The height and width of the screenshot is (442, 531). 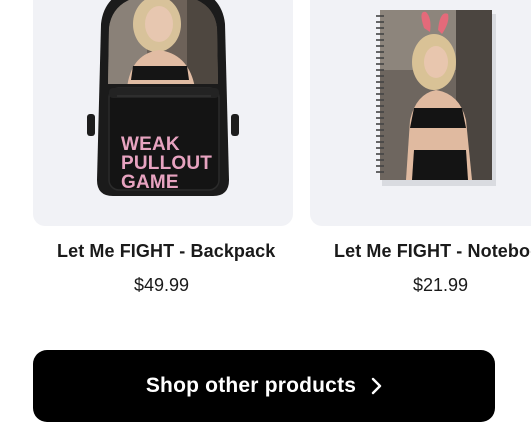 What do you see at coordinates (432, 251) in the screenshot?
I see `product-title: Let Me FIGHT - Notebook` at bounding box center [432, 251].